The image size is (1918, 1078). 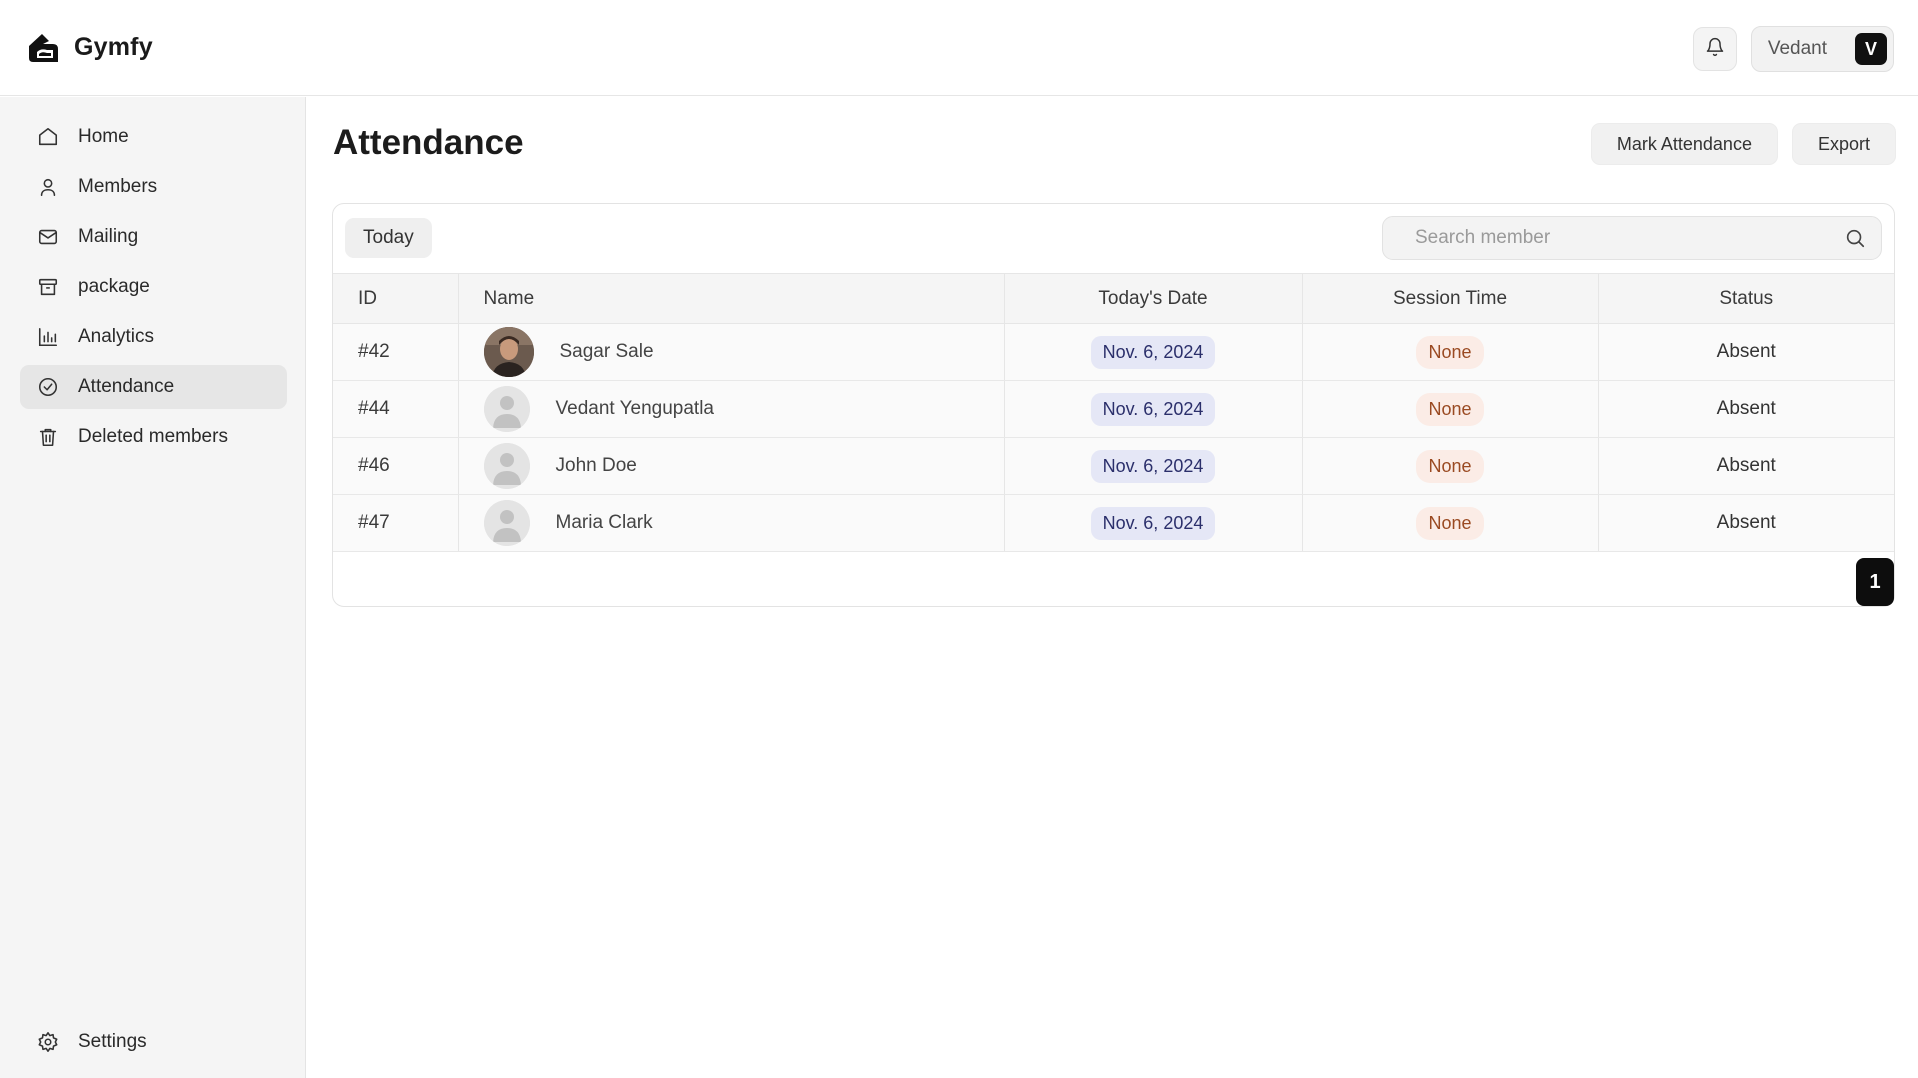 What do you see at coordinates (48, 187) in the screenshot?
I see `user-icon` at bounding box center [48, 187].